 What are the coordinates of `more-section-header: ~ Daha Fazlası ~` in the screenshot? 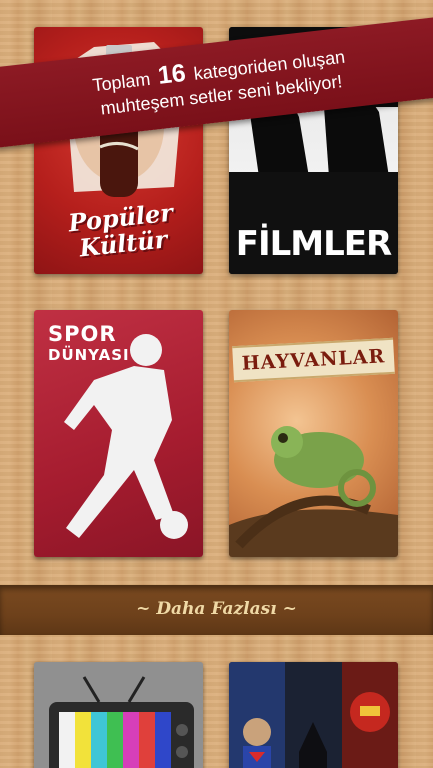 It's located at (216, 610).